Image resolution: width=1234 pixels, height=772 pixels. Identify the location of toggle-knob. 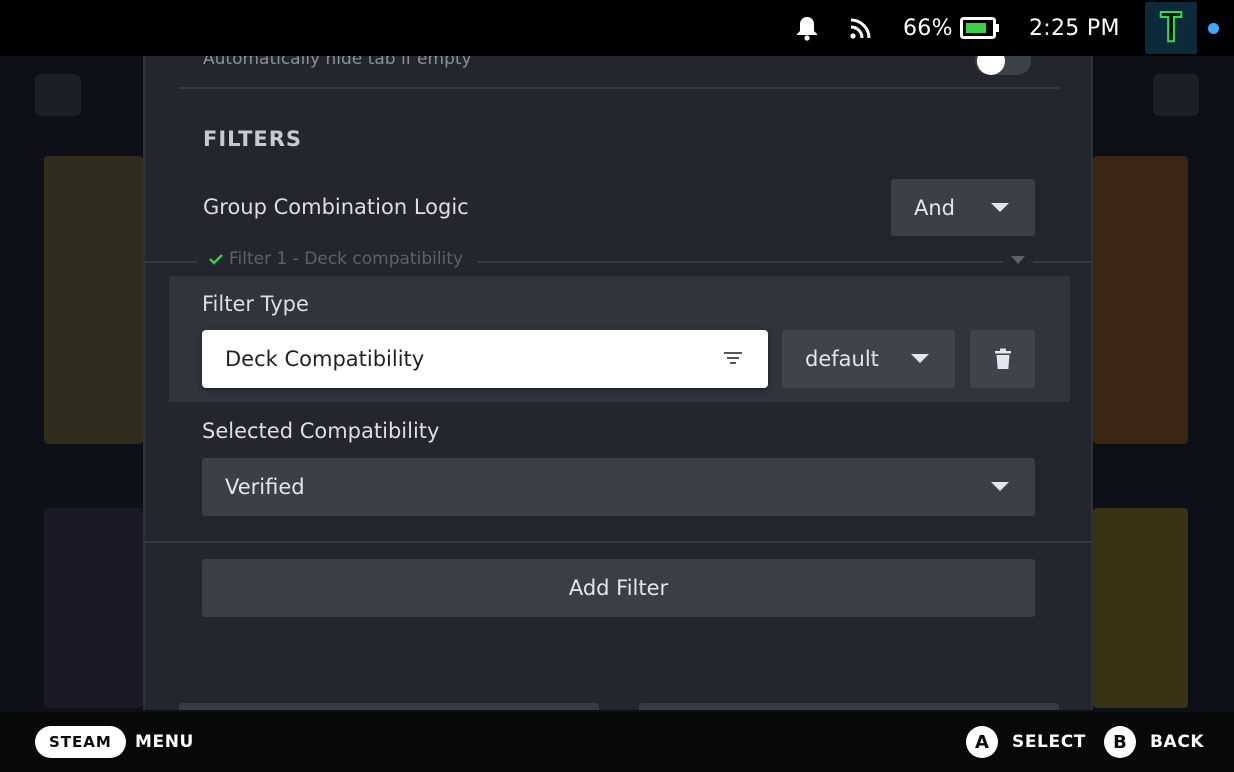
(991, 65).